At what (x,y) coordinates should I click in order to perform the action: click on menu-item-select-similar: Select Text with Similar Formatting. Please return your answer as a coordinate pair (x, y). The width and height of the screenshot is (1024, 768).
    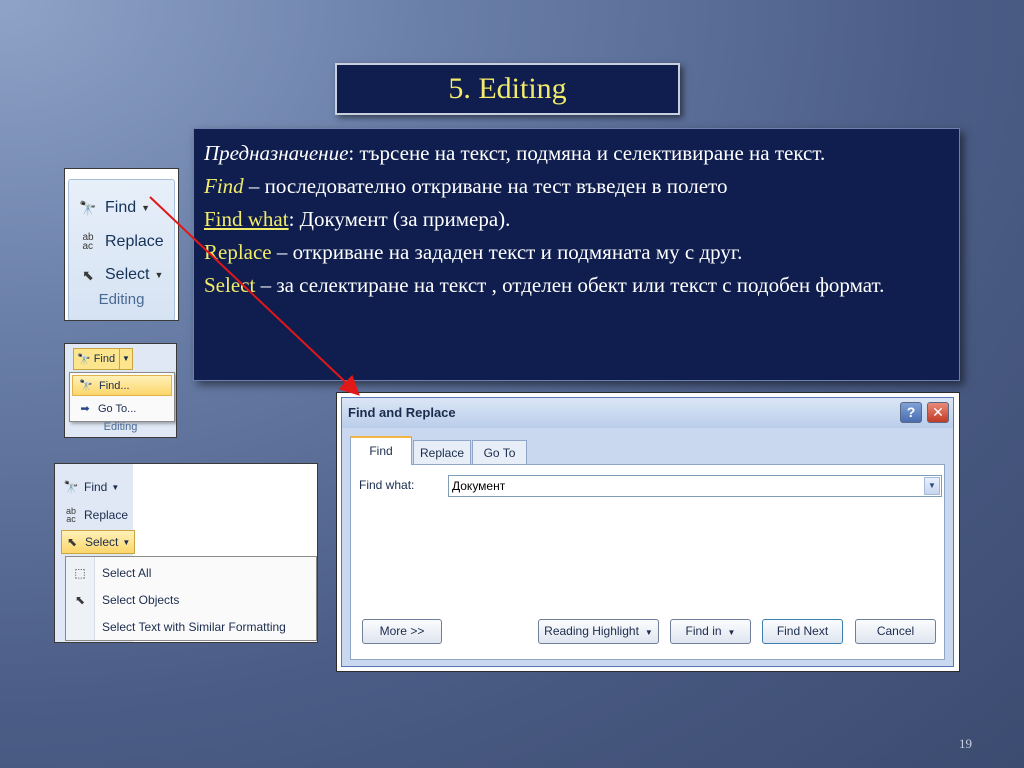
    Looking at the image, I should click on (191, 627).